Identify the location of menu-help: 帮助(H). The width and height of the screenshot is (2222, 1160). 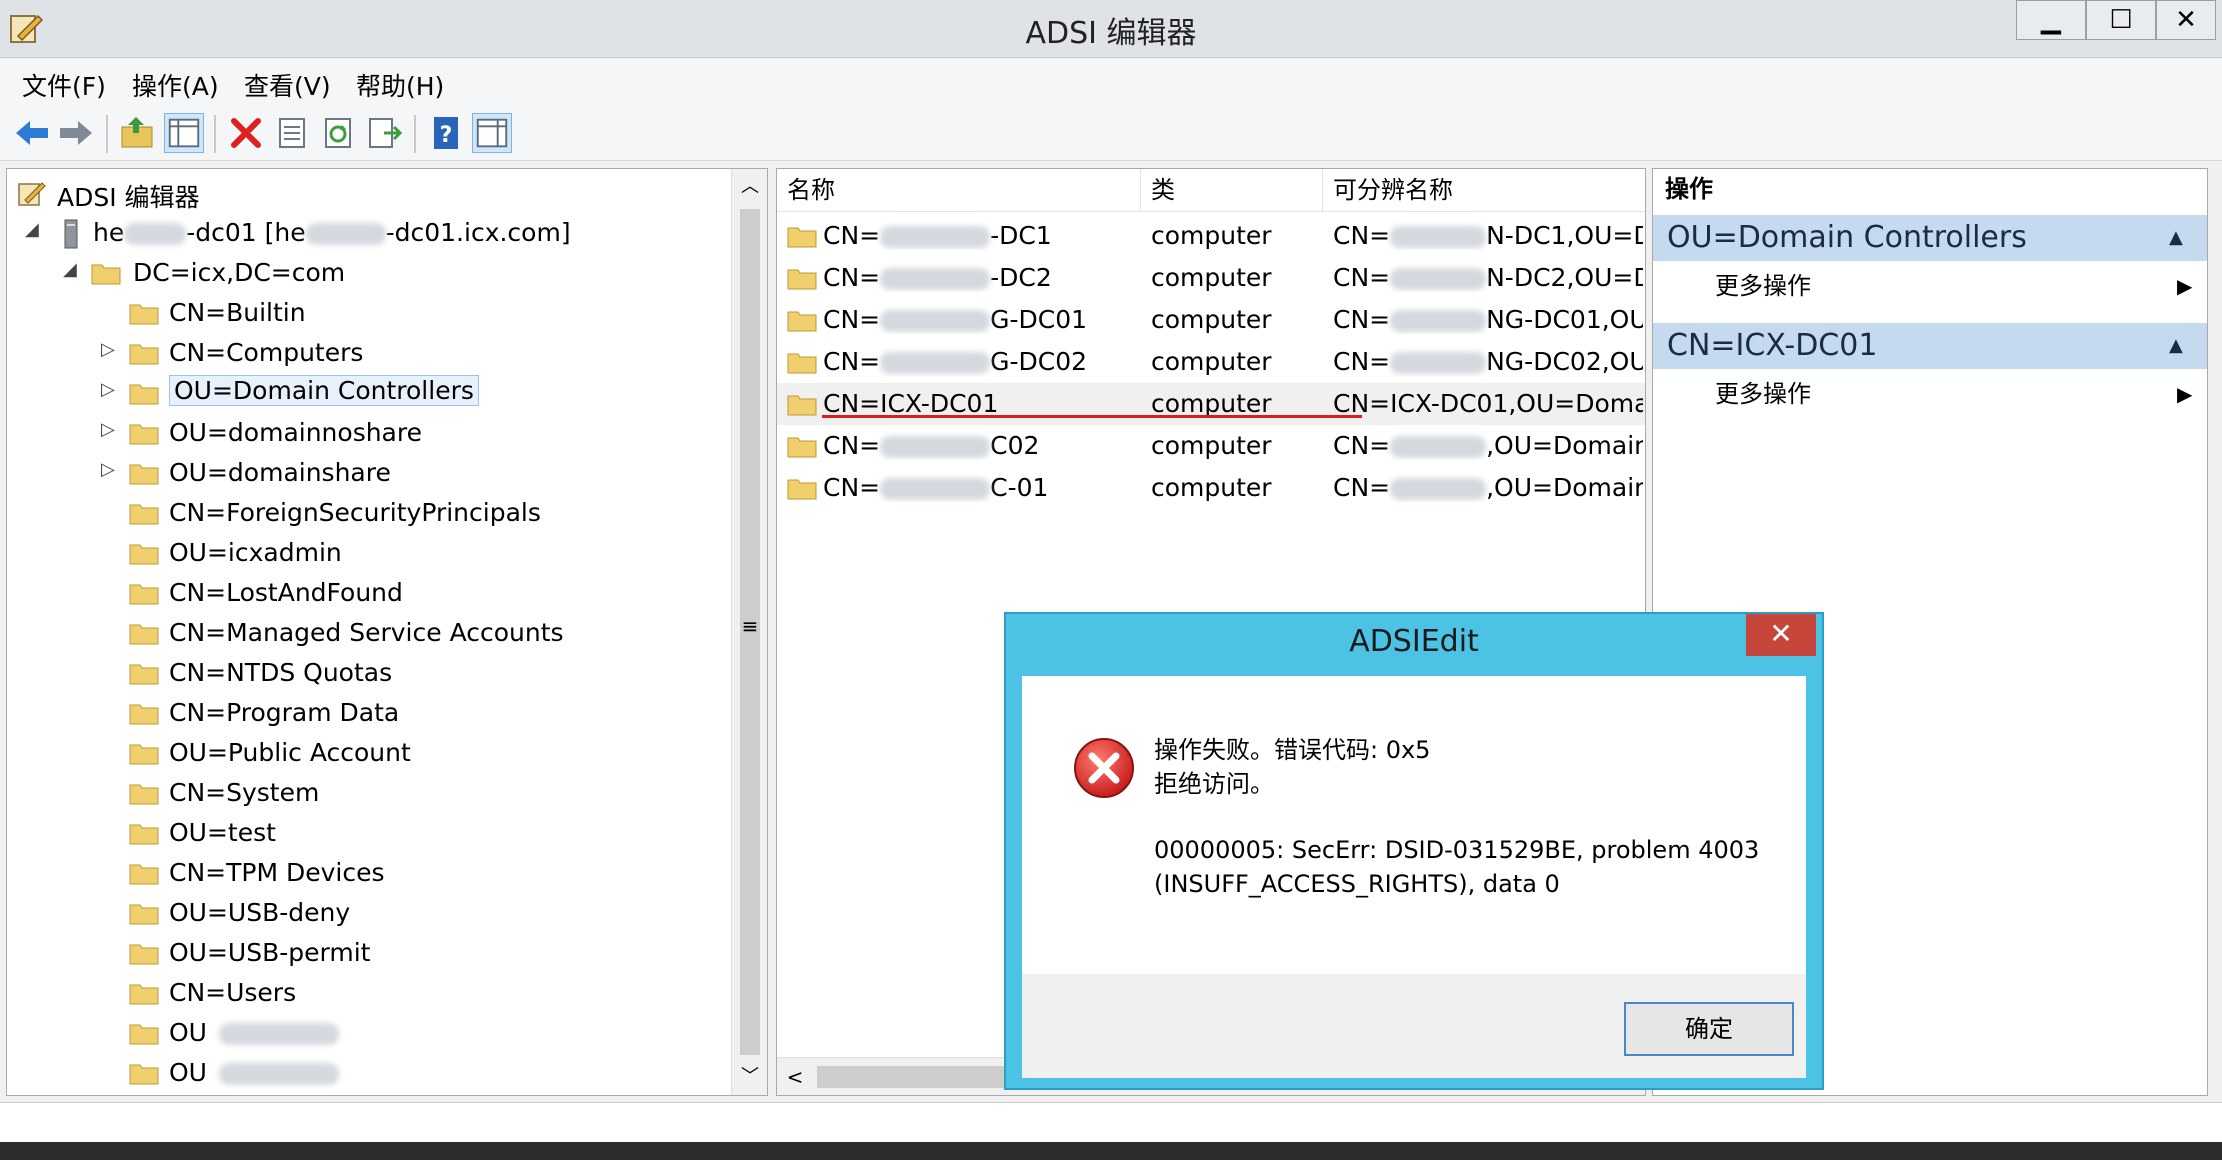
(400, 85).